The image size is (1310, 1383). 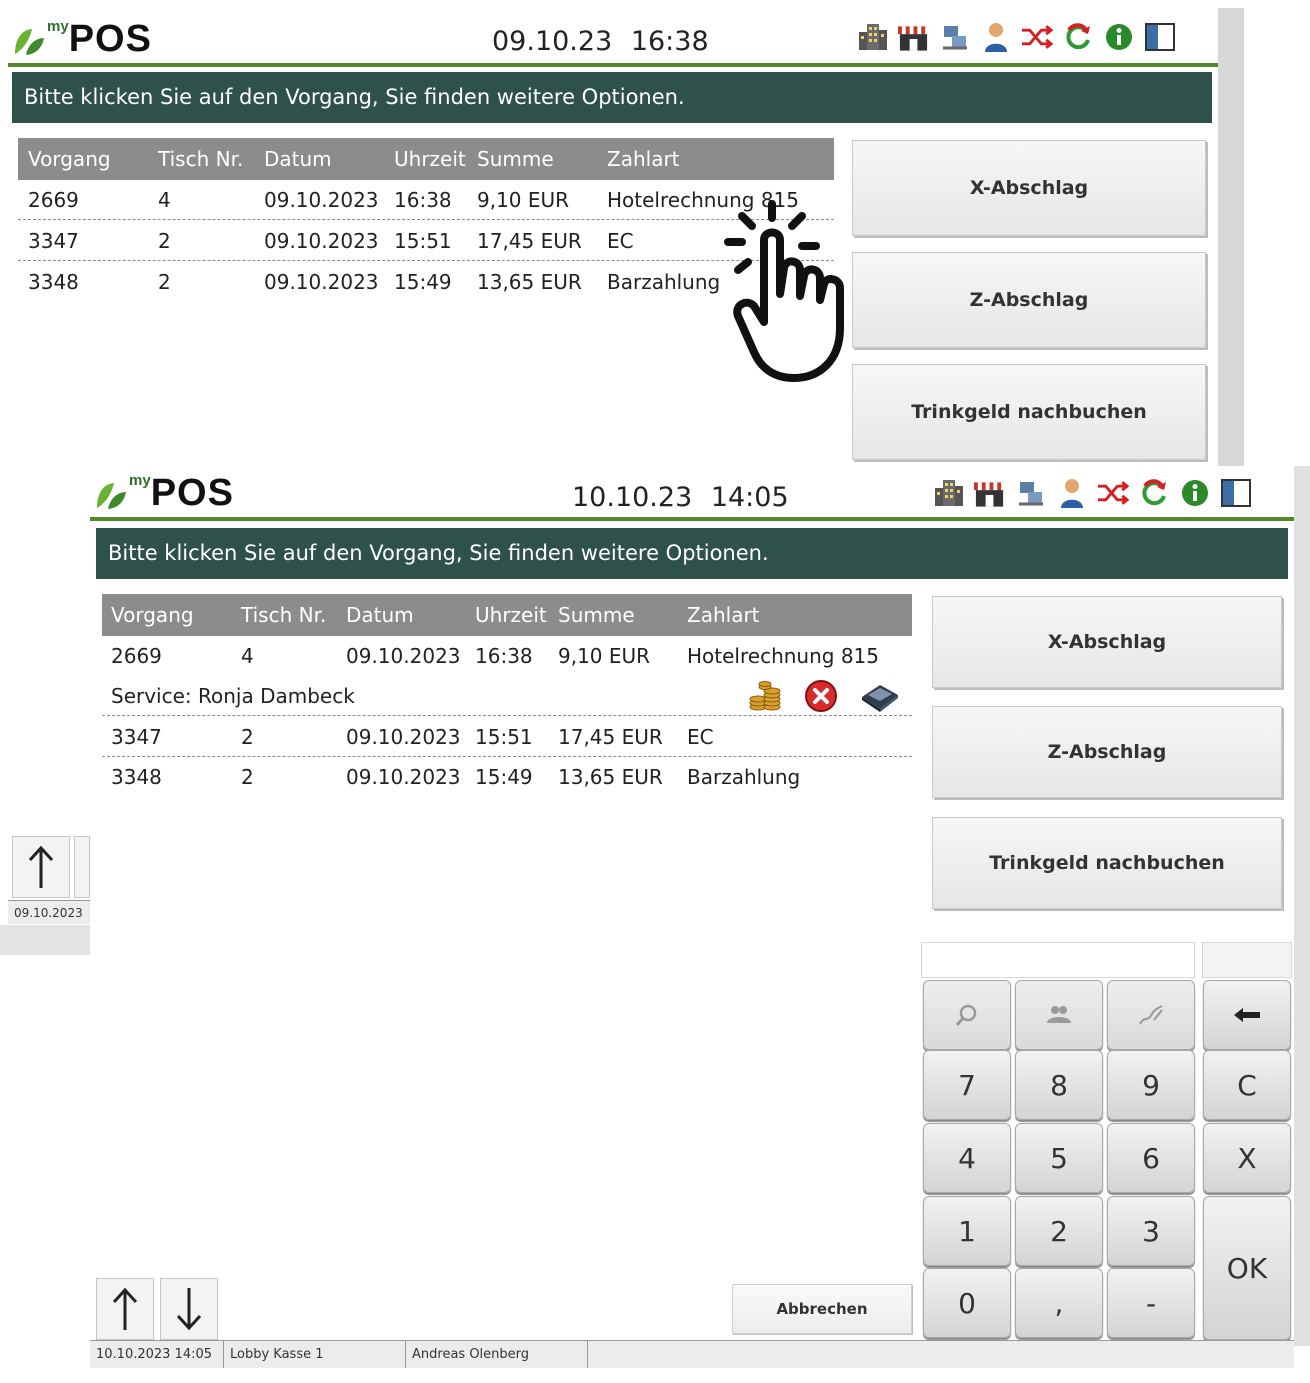 I want to click on key-9: 9, so click(x=1151, y=1085).